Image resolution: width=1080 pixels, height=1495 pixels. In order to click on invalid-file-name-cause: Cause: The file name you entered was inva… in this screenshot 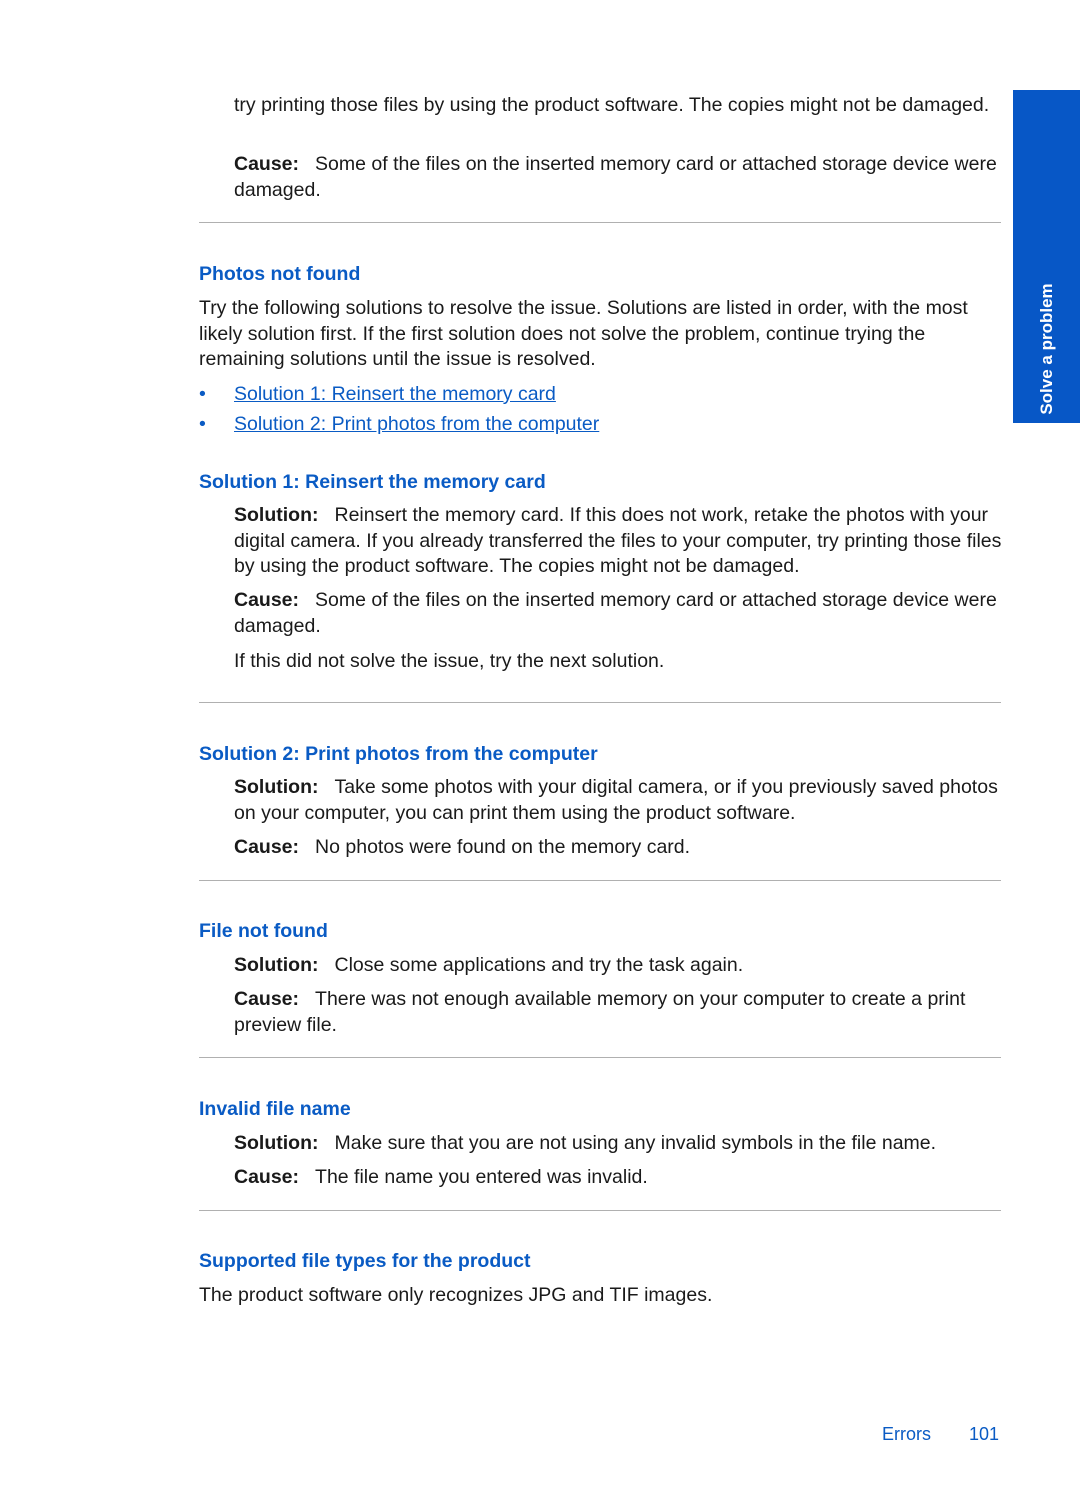, I will do `click(619, 1178)`.